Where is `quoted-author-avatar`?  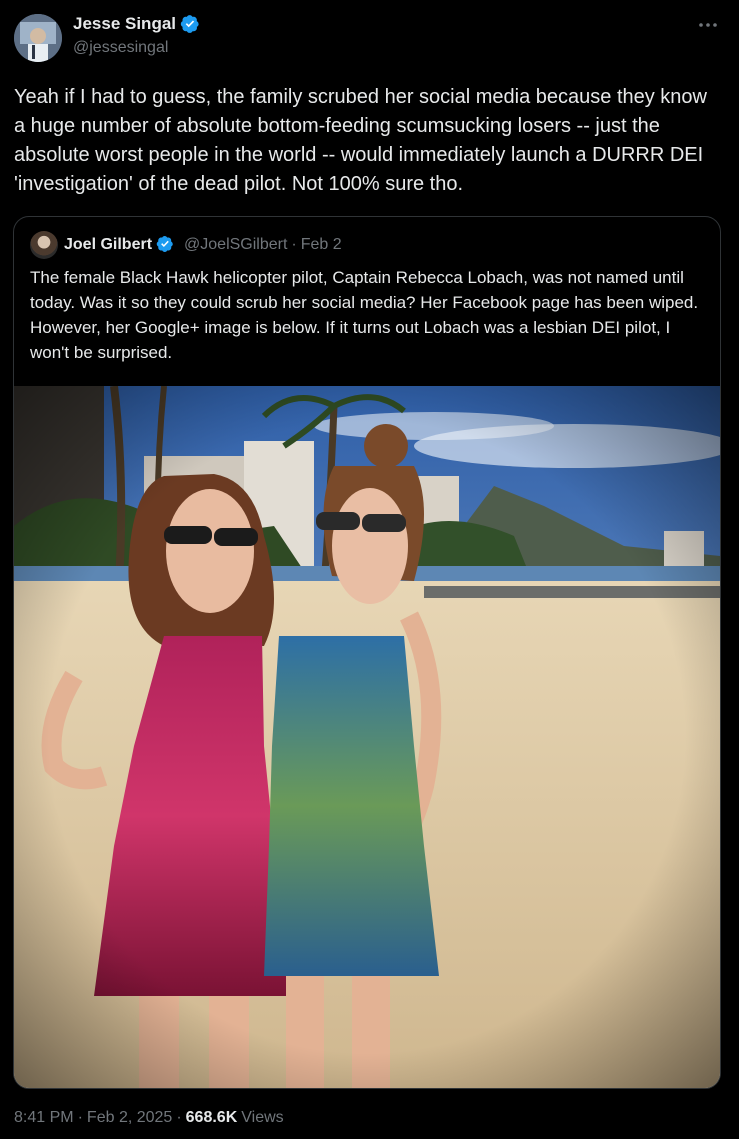
quoted-author-avatar is located at coordinates (44, 245).